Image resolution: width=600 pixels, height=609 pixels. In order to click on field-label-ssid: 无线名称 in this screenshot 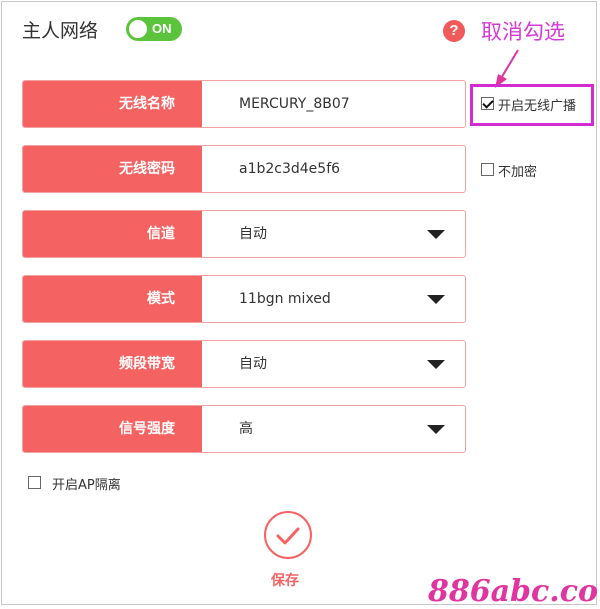, I will do `click(112, 104)`.